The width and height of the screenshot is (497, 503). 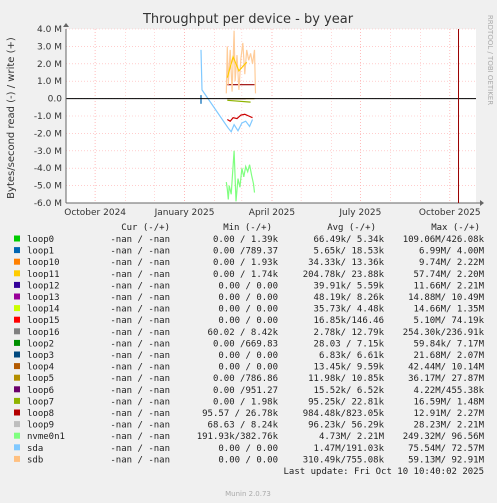 I want to click on legend-min: 0.00 / 1.39k, so click(x=246, y=240).